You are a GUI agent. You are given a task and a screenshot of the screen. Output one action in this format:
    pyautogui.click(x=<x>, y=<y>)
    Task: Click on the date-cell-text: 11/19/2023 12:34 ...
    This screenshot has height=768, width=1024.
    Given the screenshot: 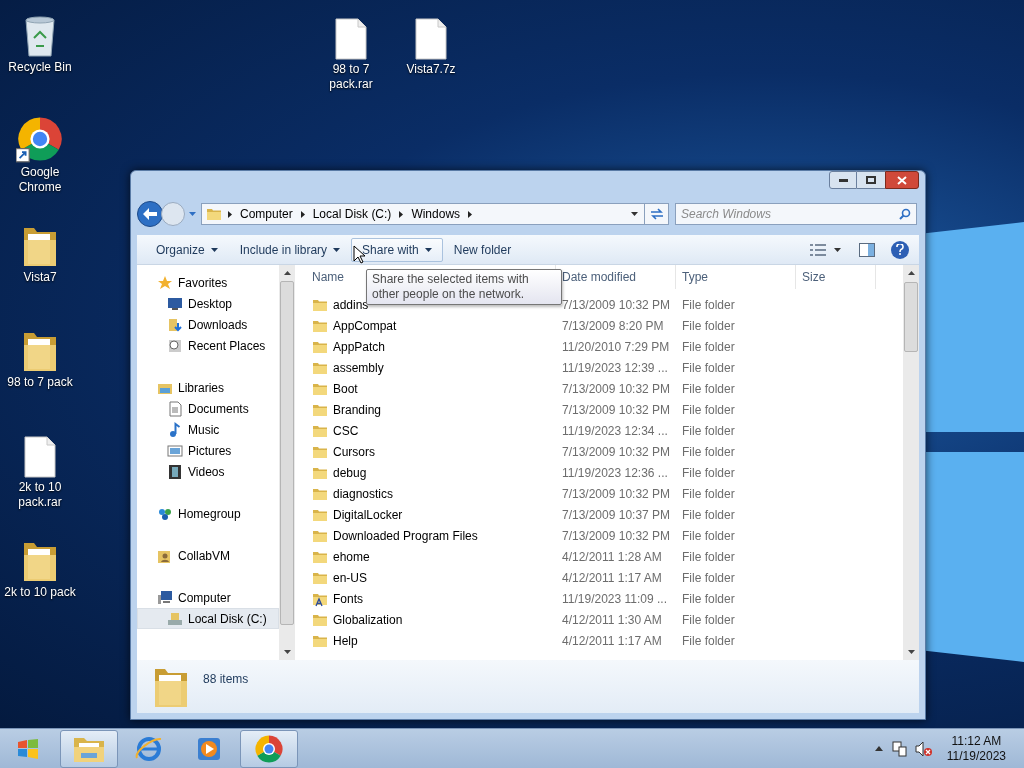 What is the action you would take?
    pyautogui.click(x=615, y=431)
    